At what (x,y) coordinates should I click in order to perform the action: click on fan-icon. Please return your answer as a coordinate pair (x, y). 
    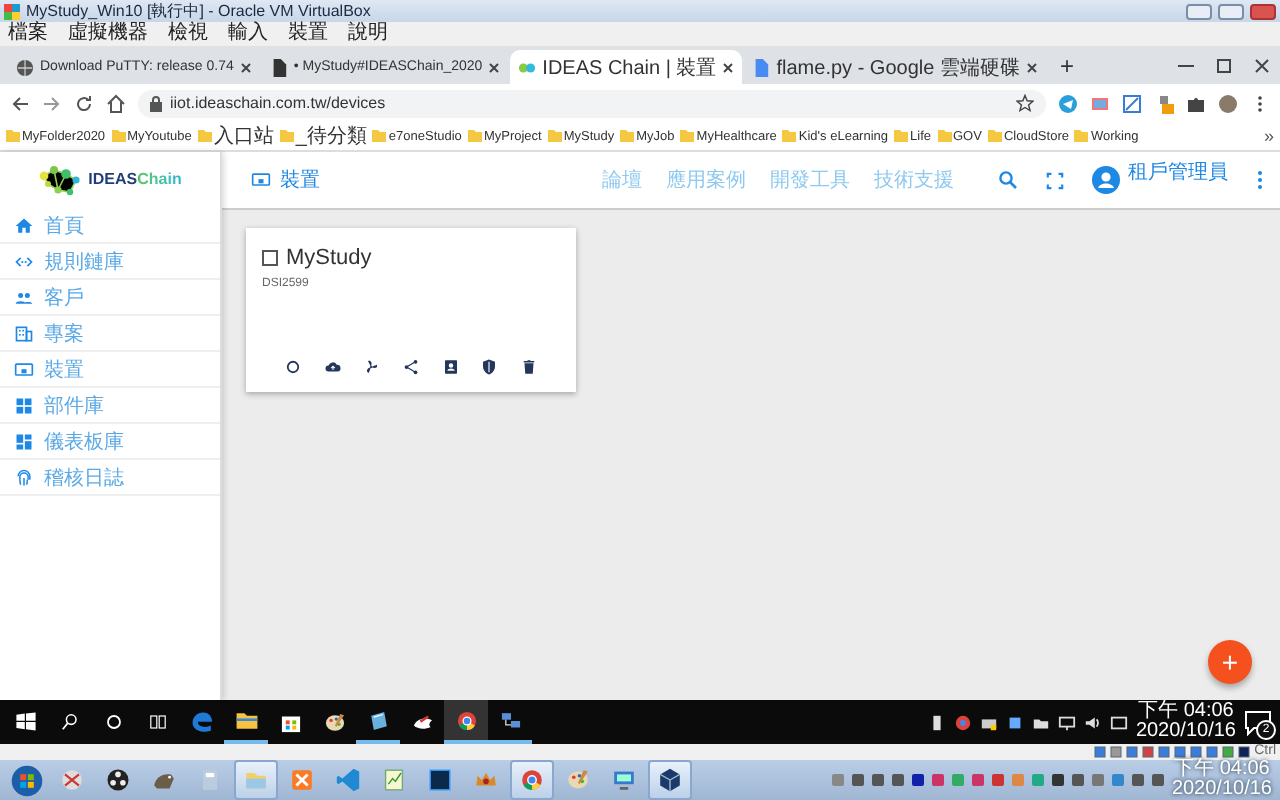
    Looking at the image, I should click on (371, 367).